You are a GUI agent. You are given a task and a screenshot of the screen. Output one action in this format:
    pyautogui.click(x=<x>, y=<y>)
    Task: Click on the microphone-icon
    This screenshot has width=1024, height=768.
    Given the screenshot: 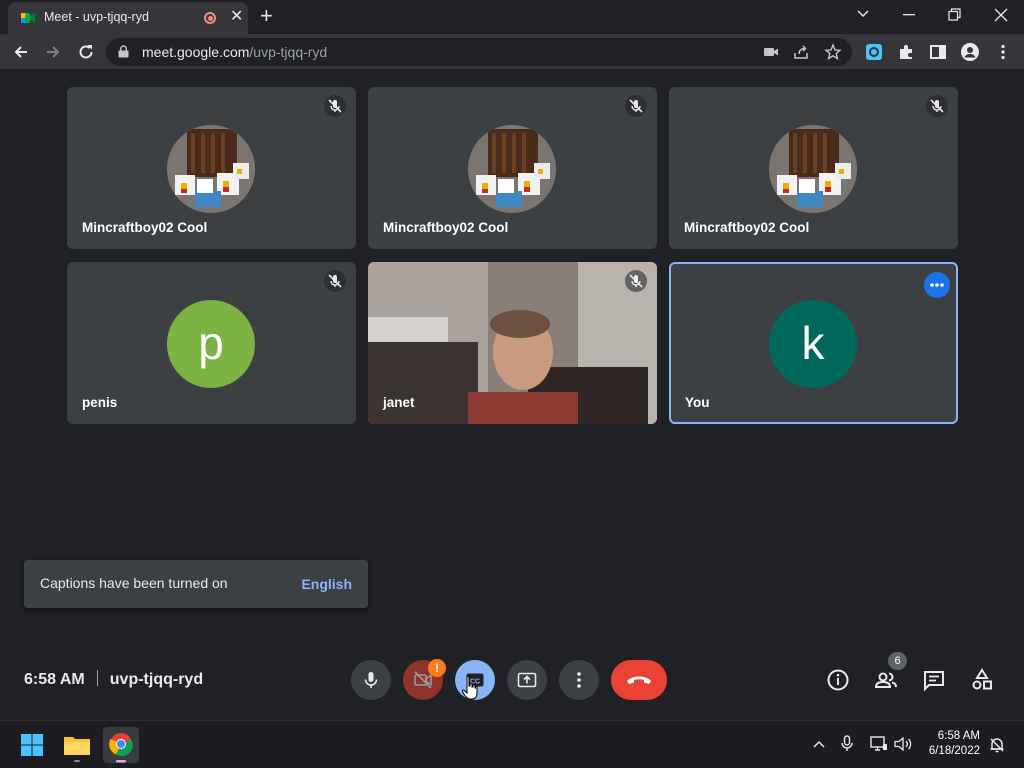 What is the action you would take?
    pyautogui.click(x=371, y=680)
    